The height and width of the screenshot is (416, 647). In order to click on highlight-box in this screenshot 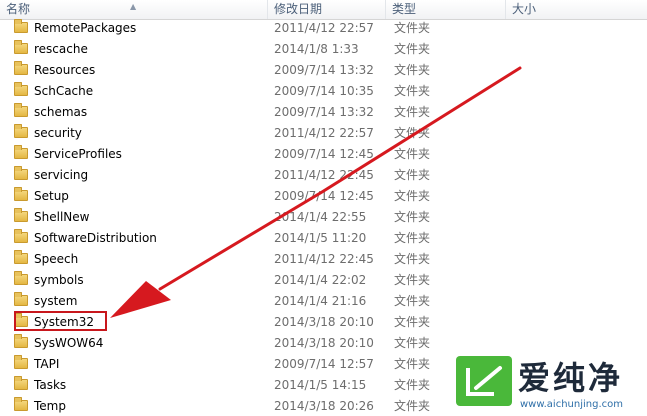, I will do `click(60, 321)`.